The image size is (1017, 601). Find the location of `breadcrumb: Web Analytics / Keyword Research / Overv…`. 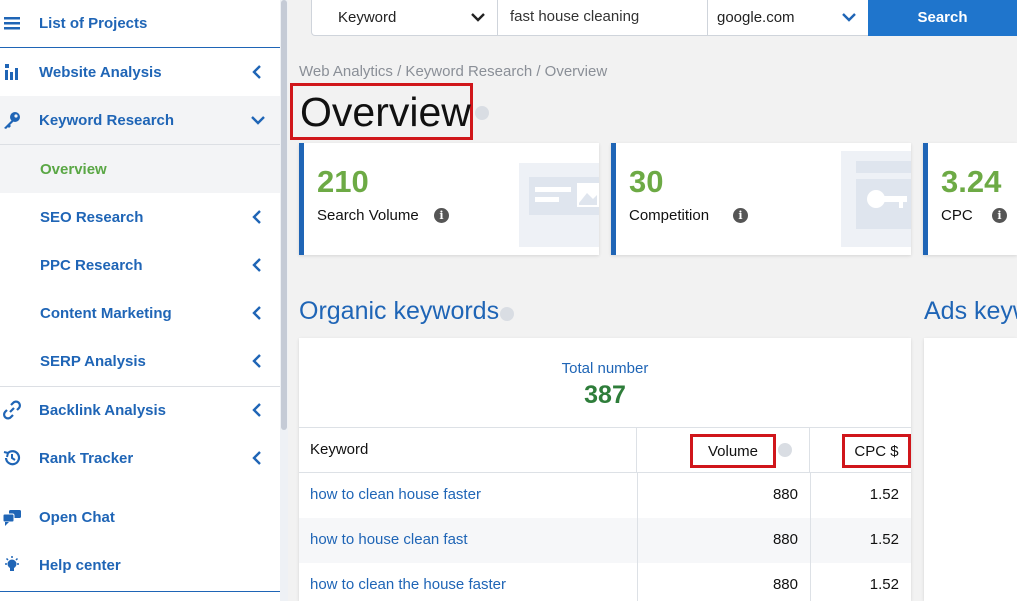

breadcrumb: Web Analytics / Keyword Research / Overv… is located at coordinates (453, 71).